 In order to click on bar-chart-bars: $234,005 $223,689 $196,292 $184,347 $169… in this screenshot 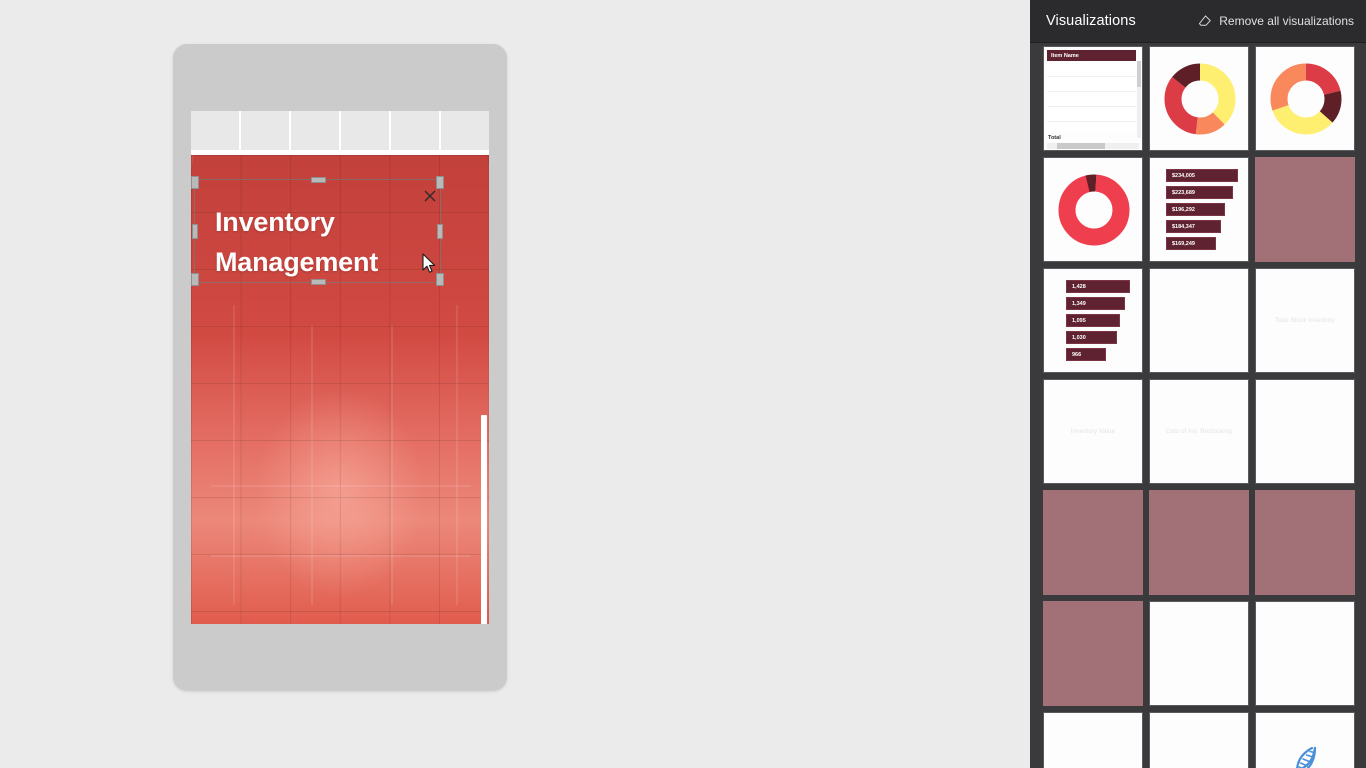, I will do `click(1199, 209)`.